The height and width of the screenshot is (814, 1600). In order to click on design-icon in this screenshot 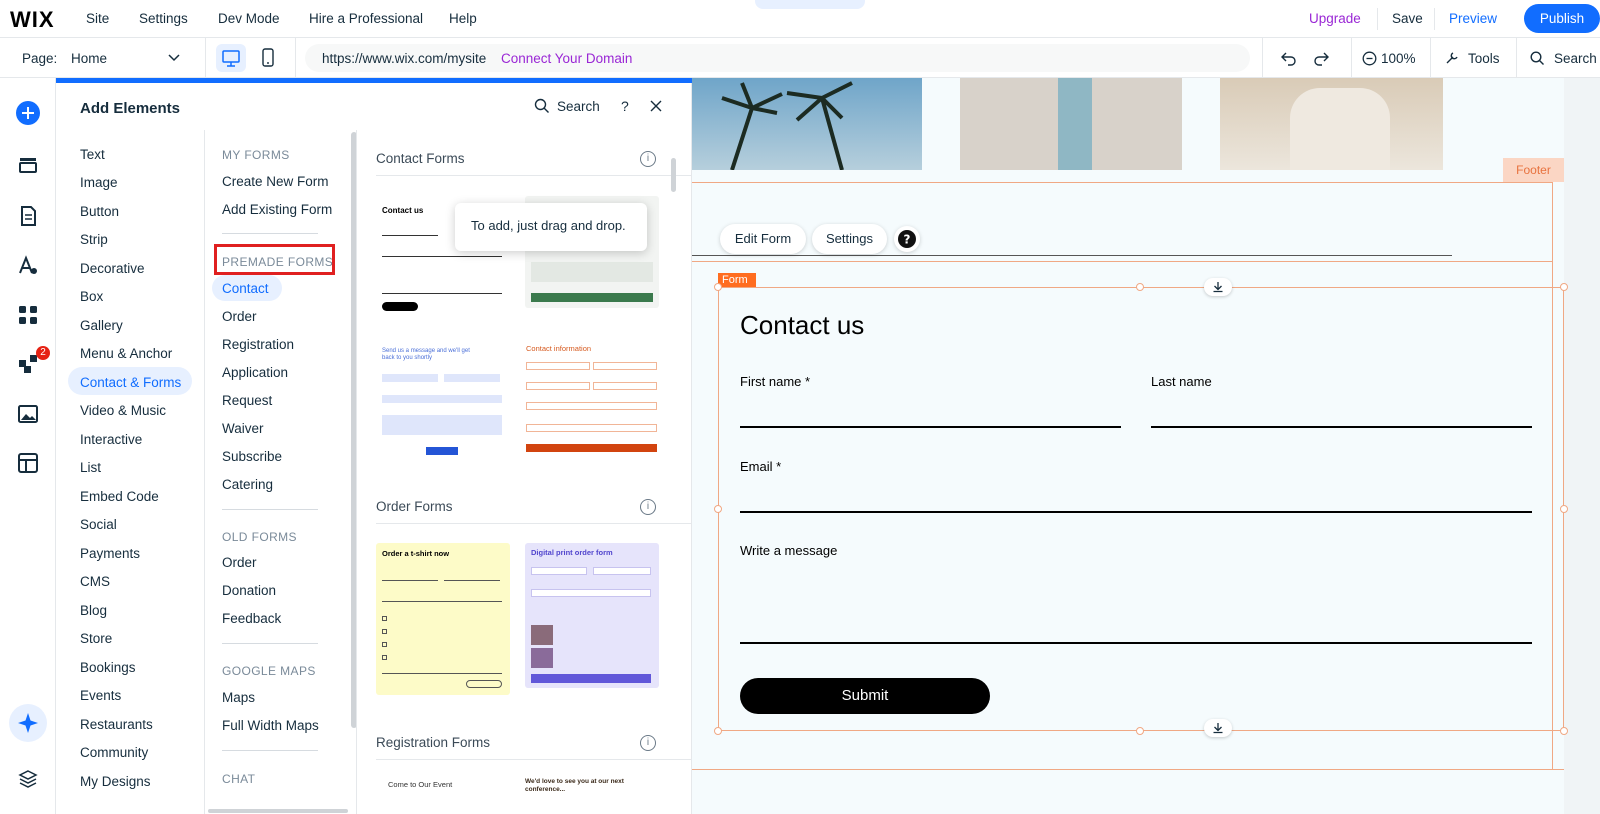, I will do `click(28, 266)`.